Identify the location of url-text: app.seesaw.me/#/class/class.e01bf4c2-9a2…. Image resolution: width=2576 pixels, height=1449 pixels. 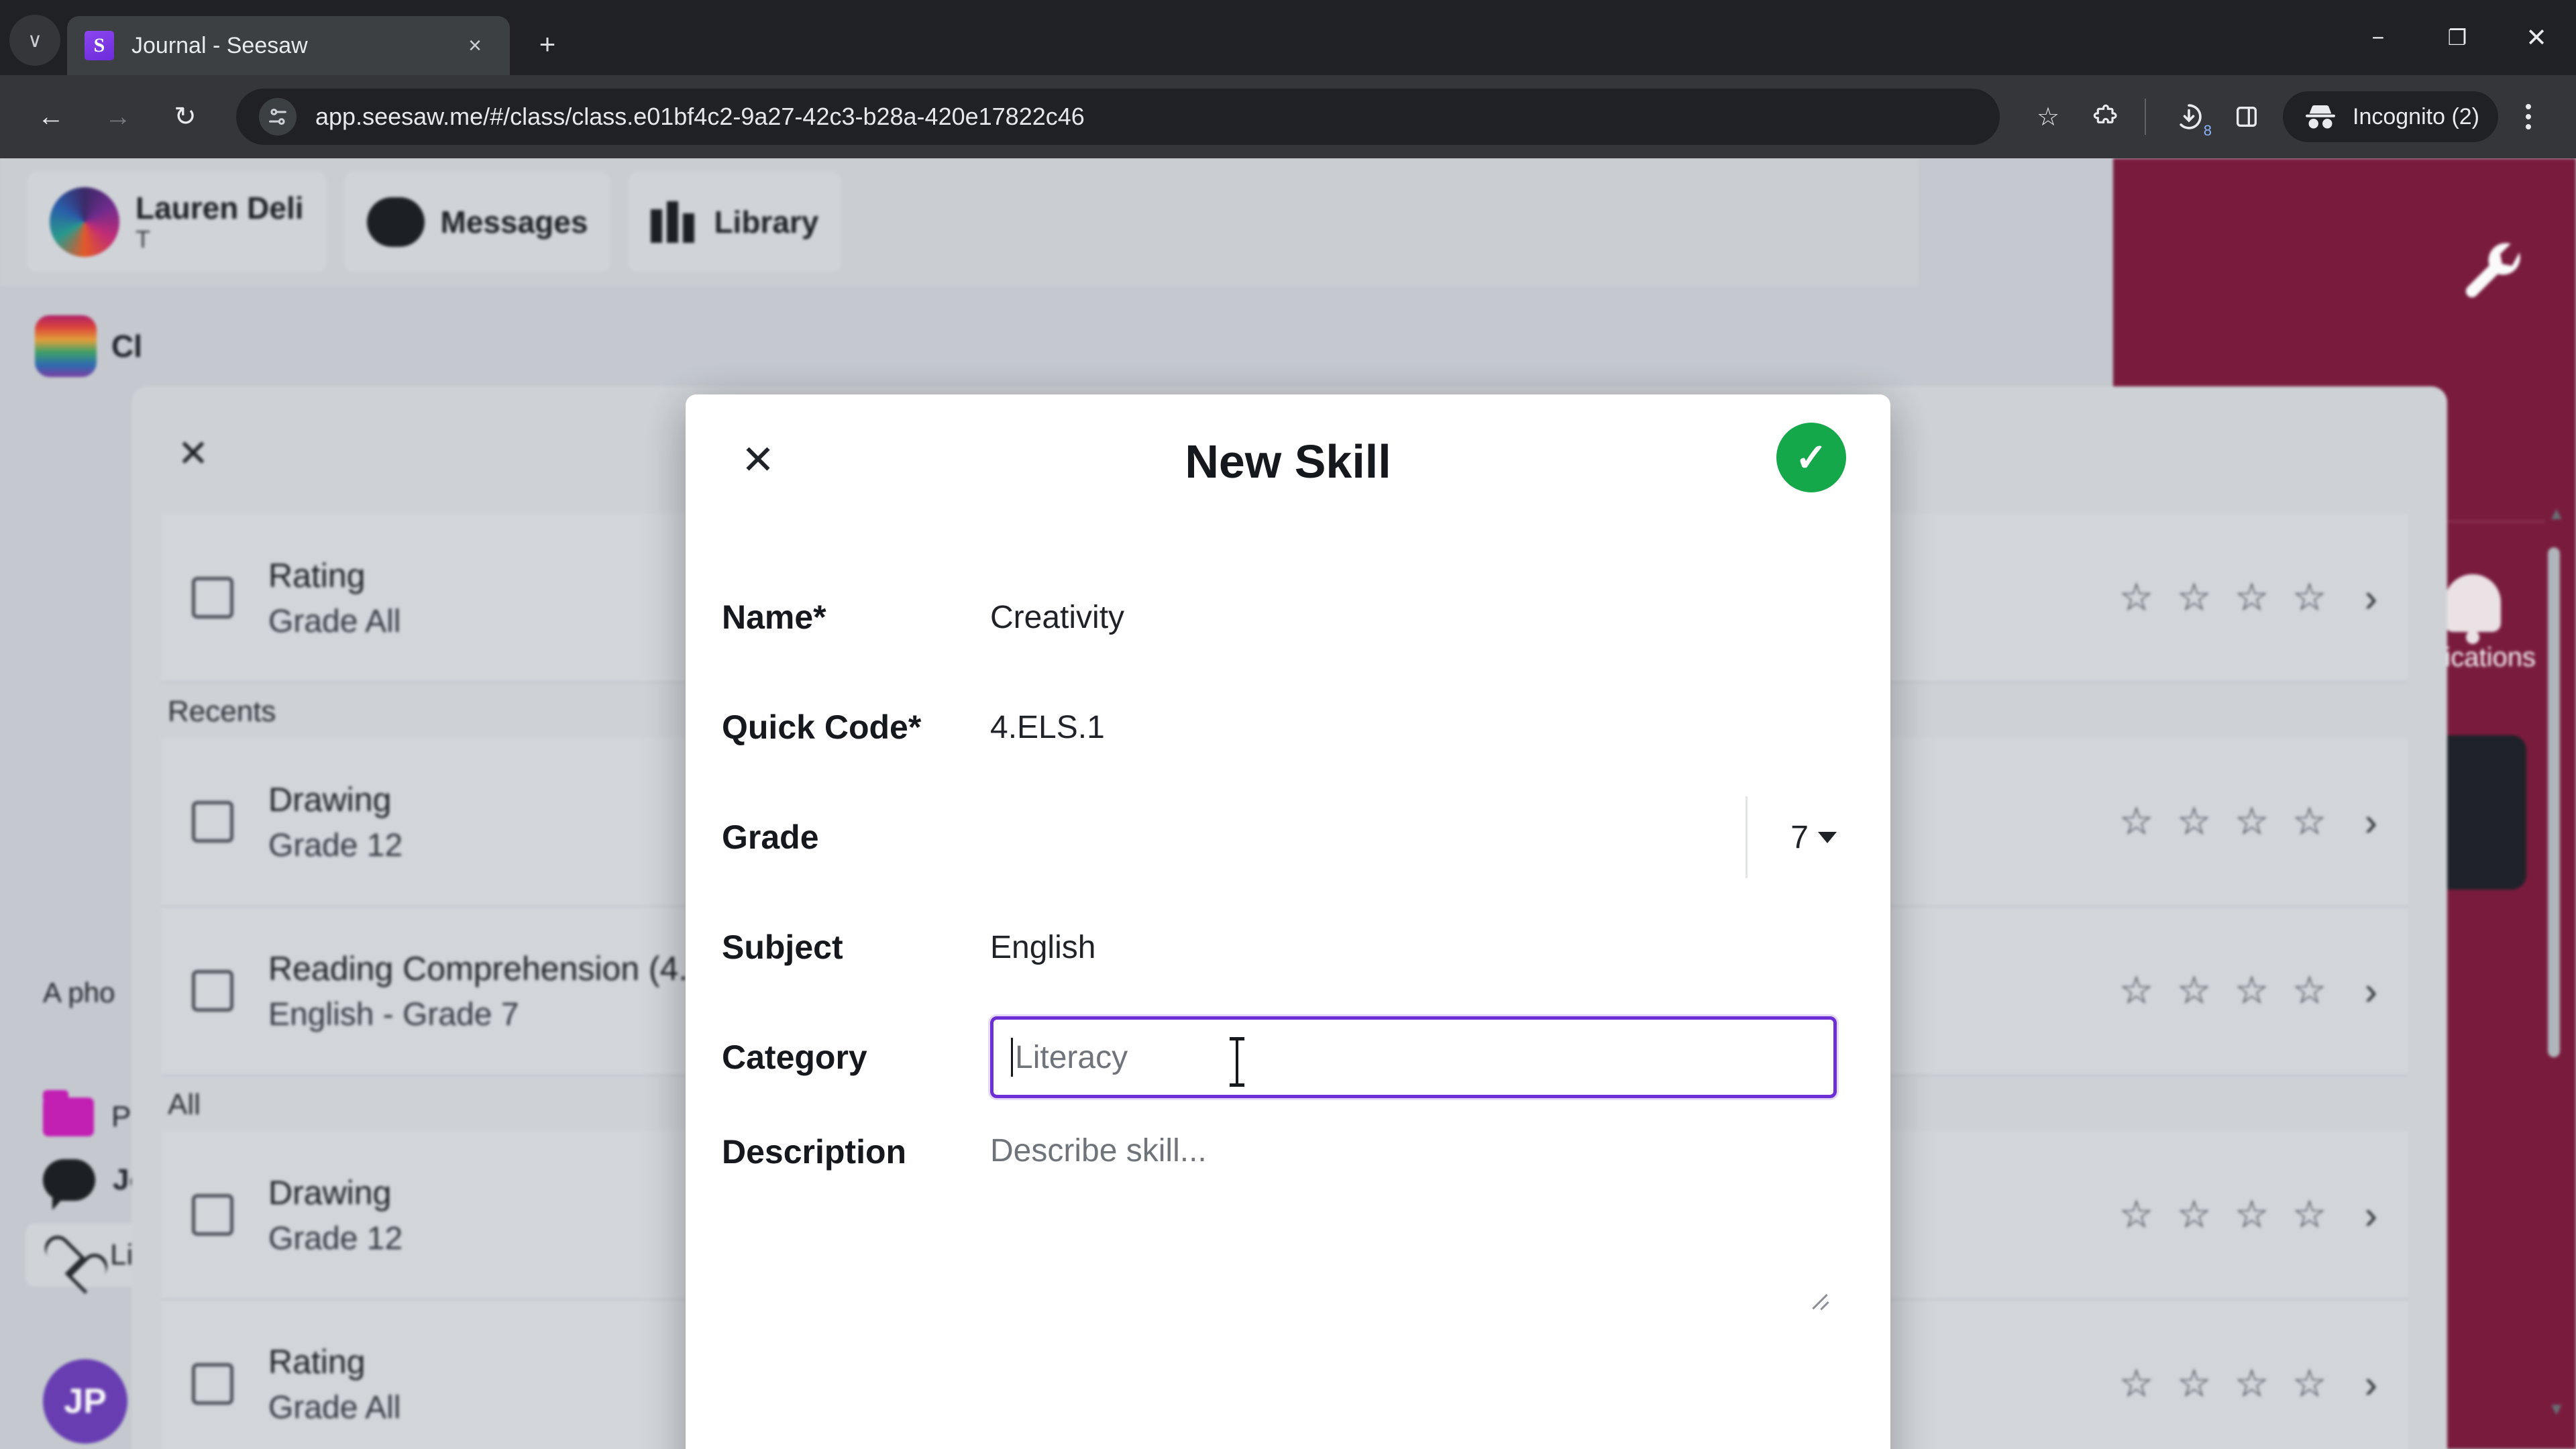
(700, 116).